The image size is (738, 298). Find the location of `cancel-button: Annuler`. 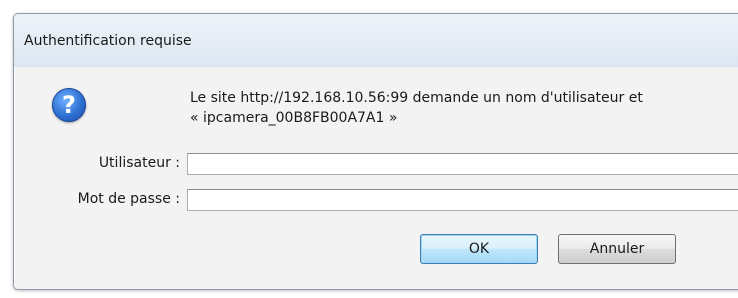

cancel-button: Annuler is located at coordinates (617, 249).